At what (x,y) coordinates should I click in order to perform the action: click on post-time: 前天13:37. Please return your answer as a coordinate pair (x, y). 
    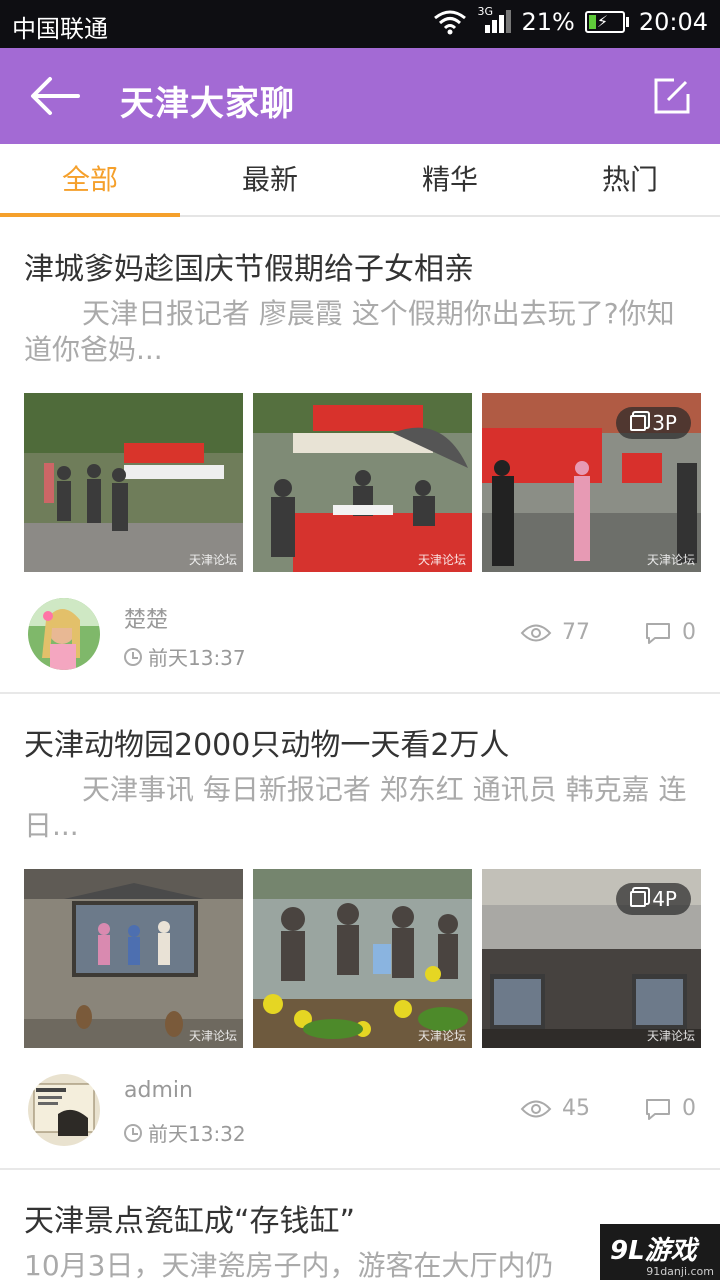
    Looking at the image, I should click on (185, 656).